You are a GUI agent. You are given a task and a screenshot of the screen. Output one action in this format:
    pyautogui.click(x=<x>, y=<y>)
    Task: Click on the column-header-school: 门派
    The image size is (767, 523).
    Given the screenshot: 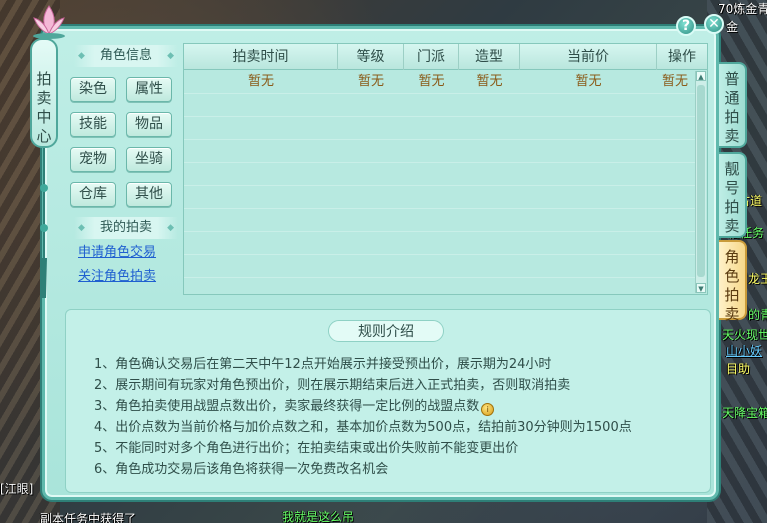 What is the action you would take?
    pyautogui.click(x=431, y=57)
    